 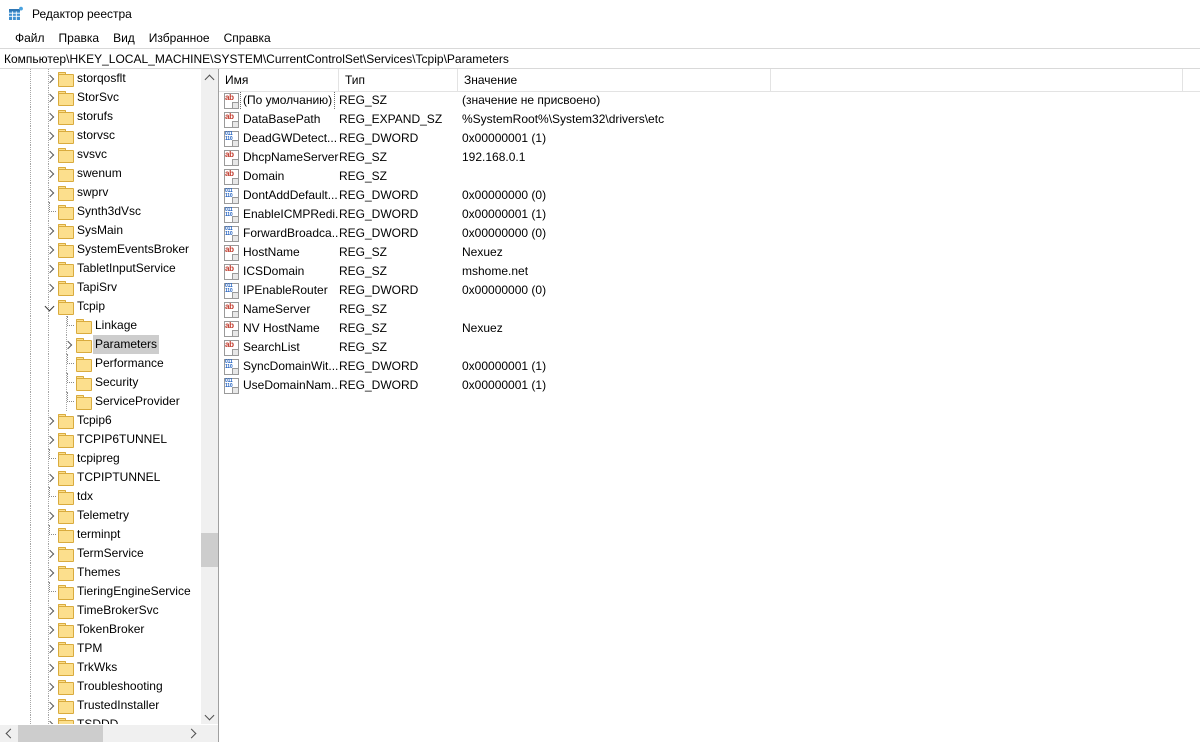 I want to click on value-name-cell: ab Domain, so click(x=279, y=176).